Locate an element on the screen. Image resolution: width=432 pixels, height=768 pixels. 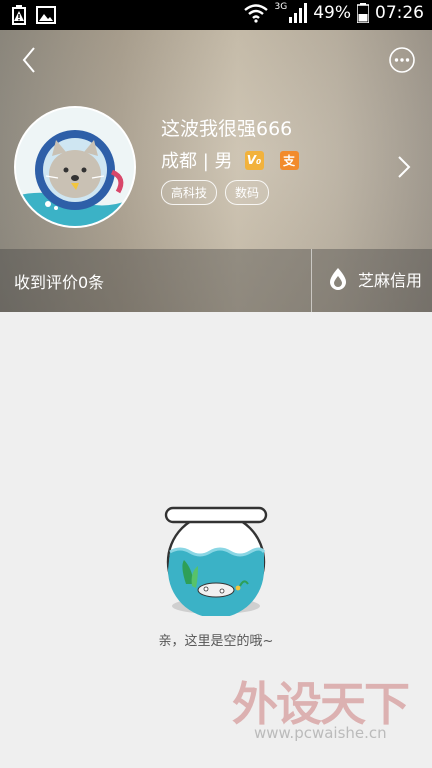
wifi-icon is located at coordinates (256, 13).